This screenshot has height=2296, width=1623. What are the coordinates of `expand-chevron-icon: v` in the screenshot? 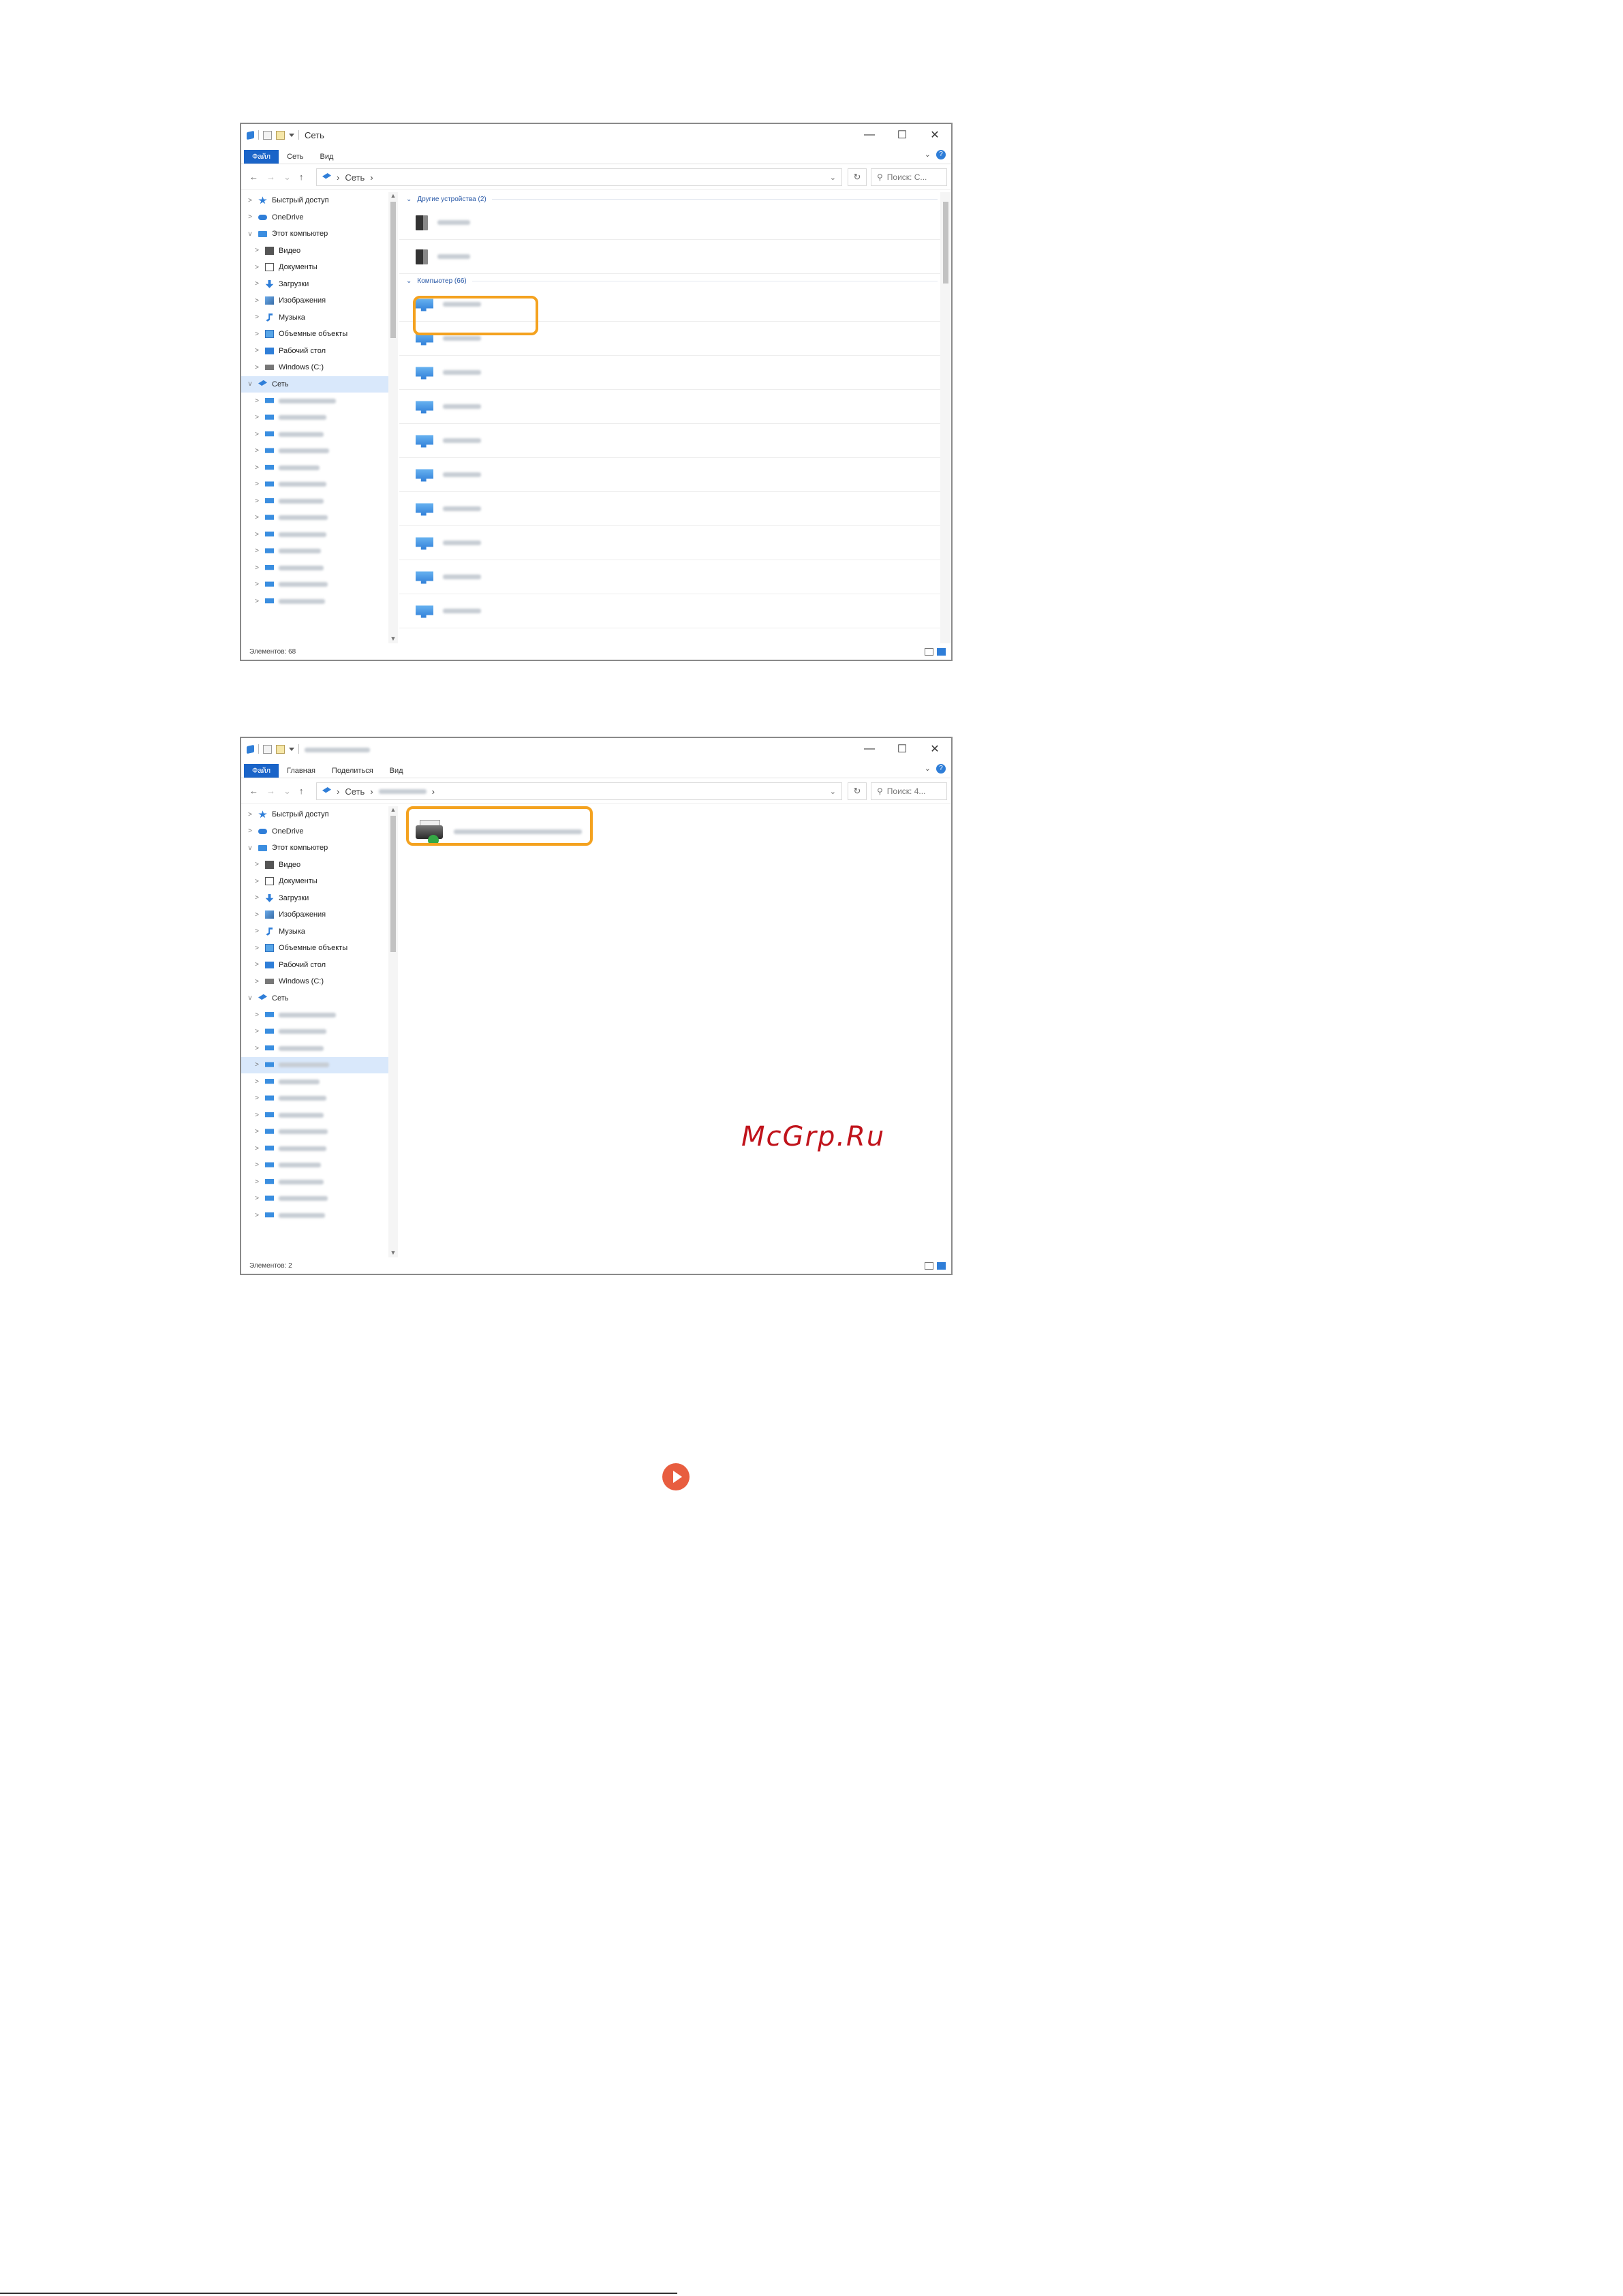 It's located at (250, 848).